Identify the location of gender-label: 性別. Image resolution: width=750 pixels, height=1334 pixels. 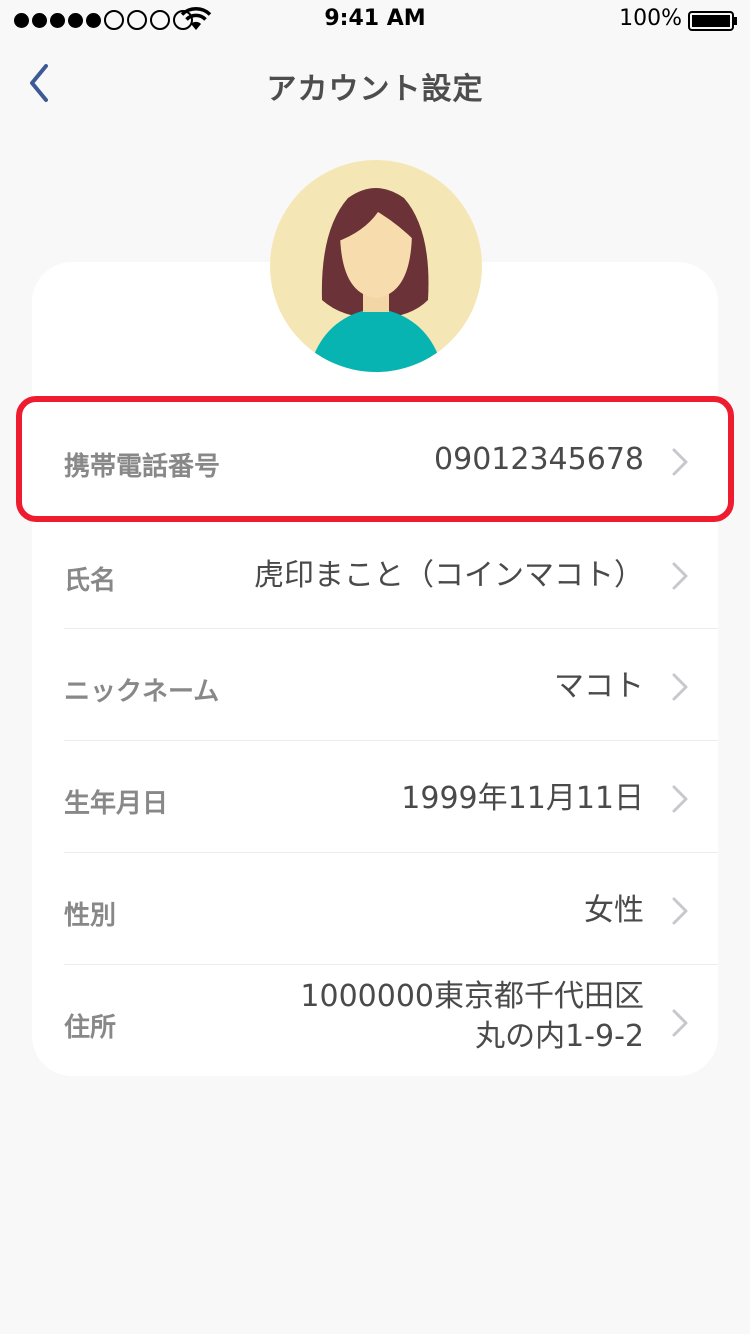
(90, 916).